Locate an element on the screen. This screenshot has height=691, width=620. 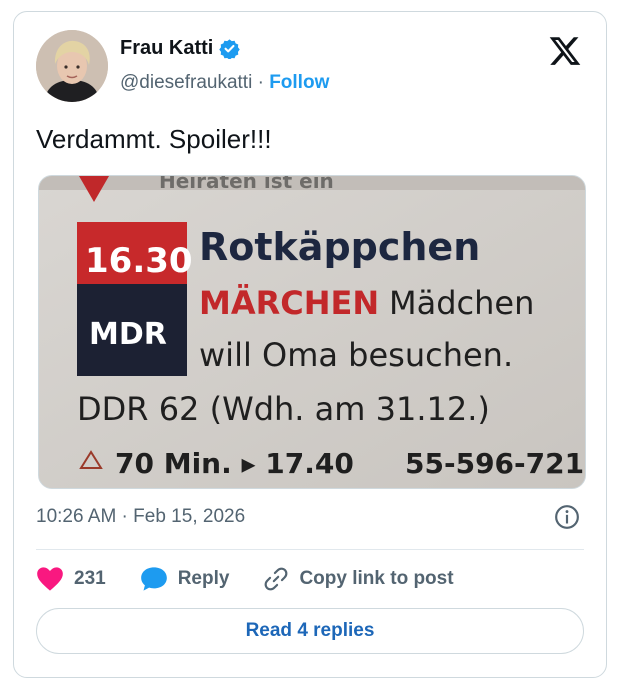
media-time-text: 16.30 is located at coordinates (139, 261).